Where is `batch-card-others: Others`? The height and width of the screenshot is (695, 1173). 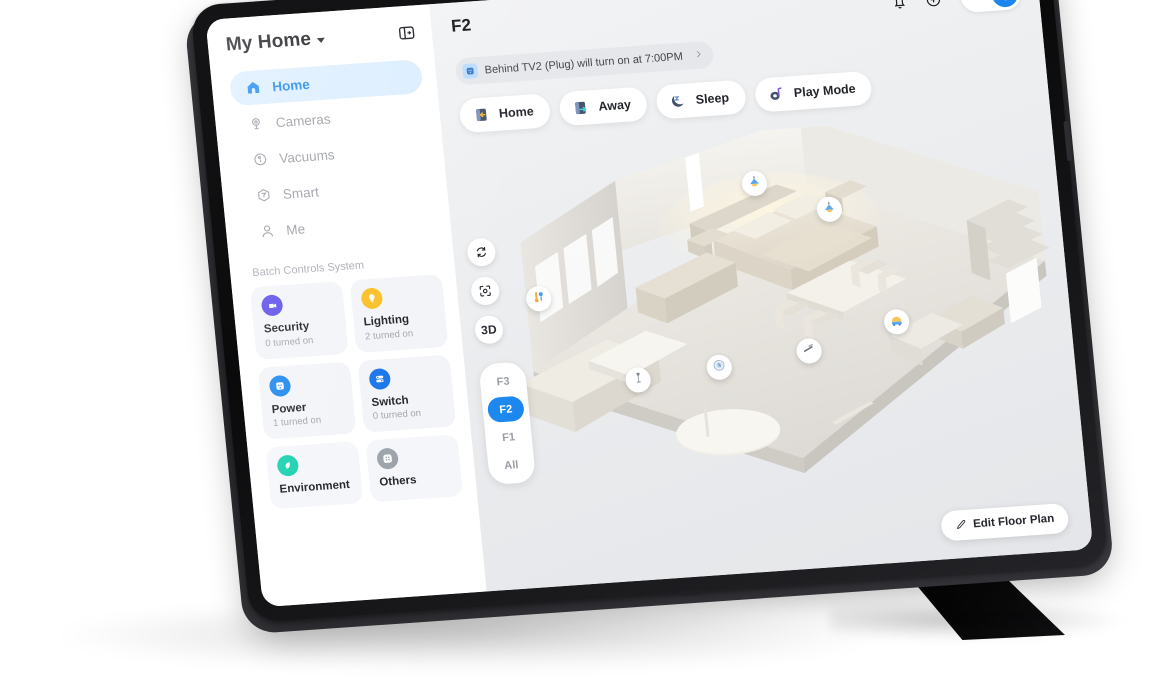 batch-card-others: Others is located at coordinates (414, 468).